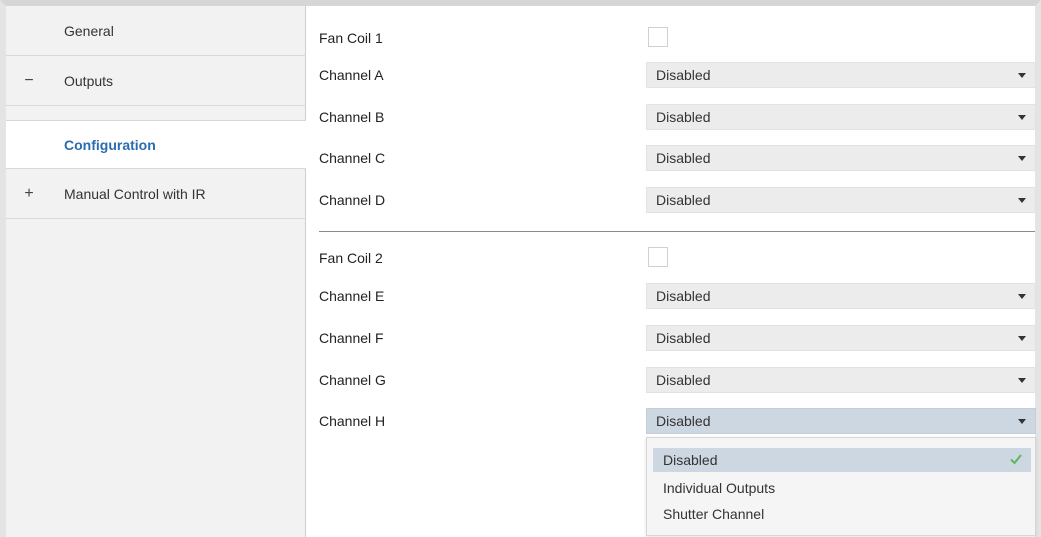 Image resolution: width=1041 pixels, height=537 pixels. What do you see at coordinates (351, 38) in the screenshot?
I see `fan-coil-1-label: Fan Coil 1` at bounding box center [351, 38].